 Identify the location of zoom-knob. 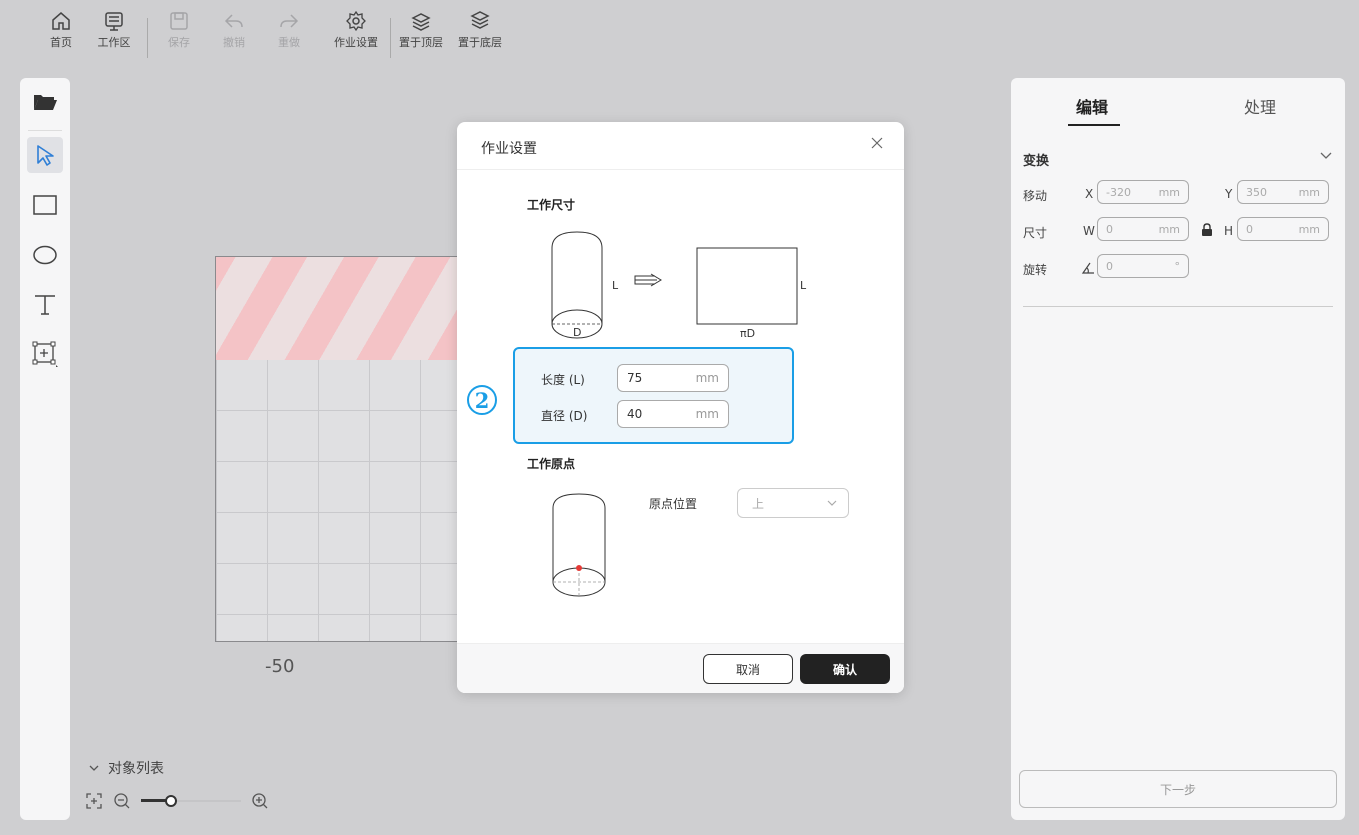
(171, 801).